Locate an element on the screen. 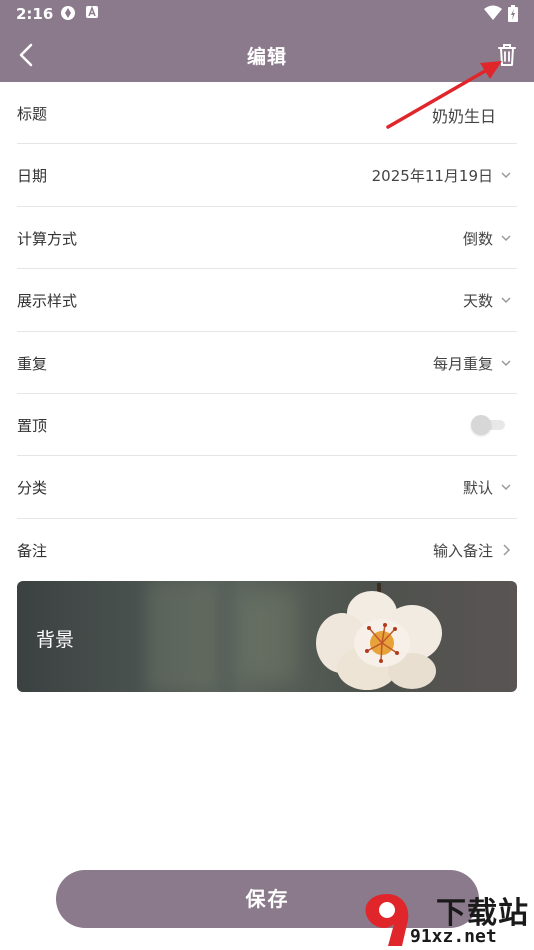 The image size is (534, 950). repeat-row: 重复 每月重复 is located at coordinates (267, 363).